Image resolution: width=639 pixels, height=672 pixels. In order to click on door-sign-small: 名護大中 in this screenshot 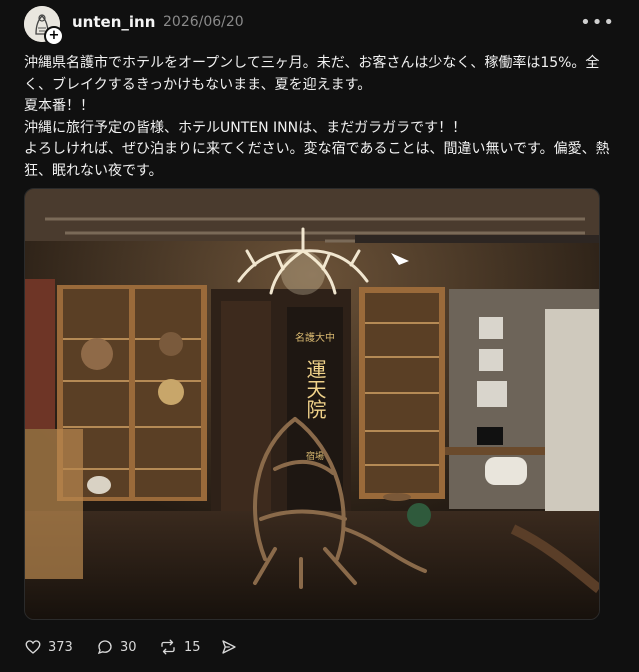, I will do `click(315, 337)`.